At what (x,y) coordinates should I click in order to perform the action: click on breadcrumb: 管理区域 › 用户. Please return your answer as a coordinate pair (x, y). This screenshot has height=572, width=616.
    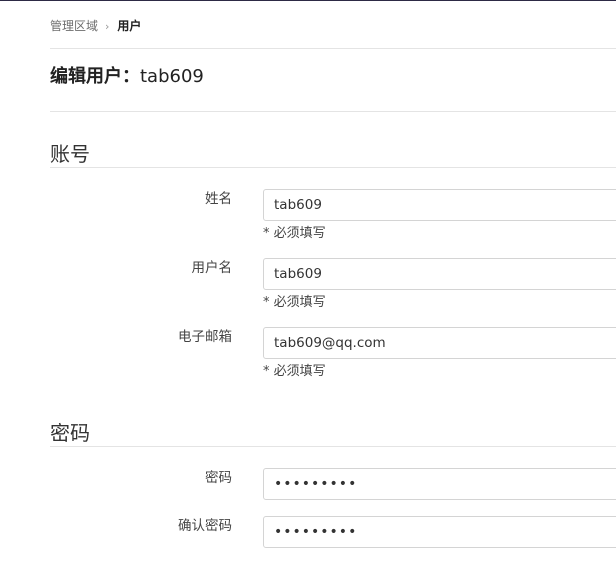
    Looking at the image, I should click on (95, 26).